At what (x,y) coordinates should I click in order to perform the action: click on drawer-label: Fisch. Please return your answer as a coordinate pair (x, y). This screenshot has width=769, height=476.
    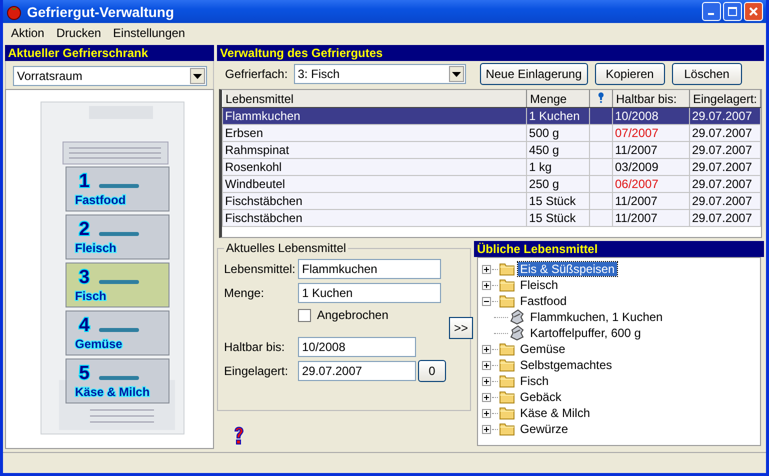
    Looking at the image, I should click on (90, 296).